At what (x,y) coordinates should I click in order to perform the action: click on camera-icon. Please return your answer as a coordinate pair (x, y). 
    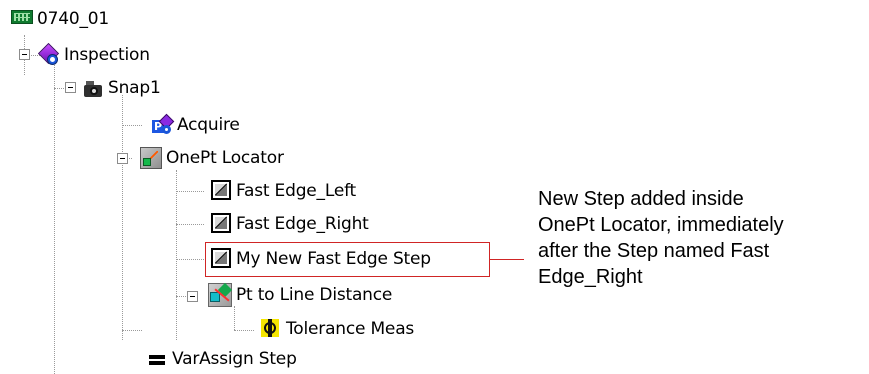
    Looking at the image, I should click on (93, 88).